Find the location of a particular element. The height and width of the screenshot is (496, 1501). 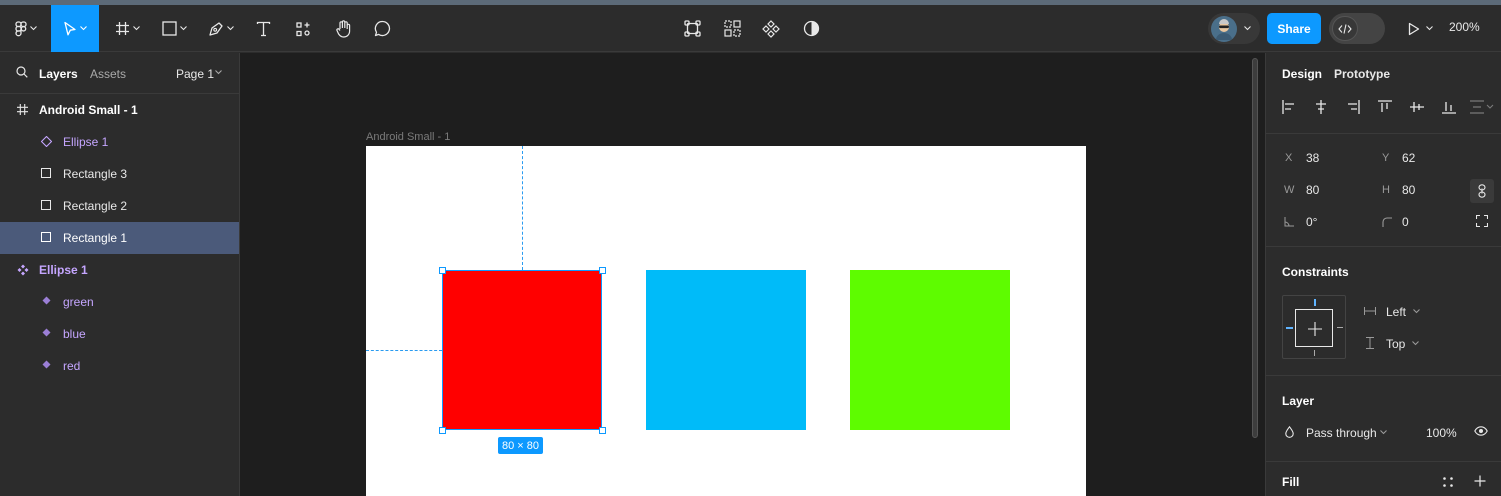

cursor-icon is located at coordinates (70, 28).